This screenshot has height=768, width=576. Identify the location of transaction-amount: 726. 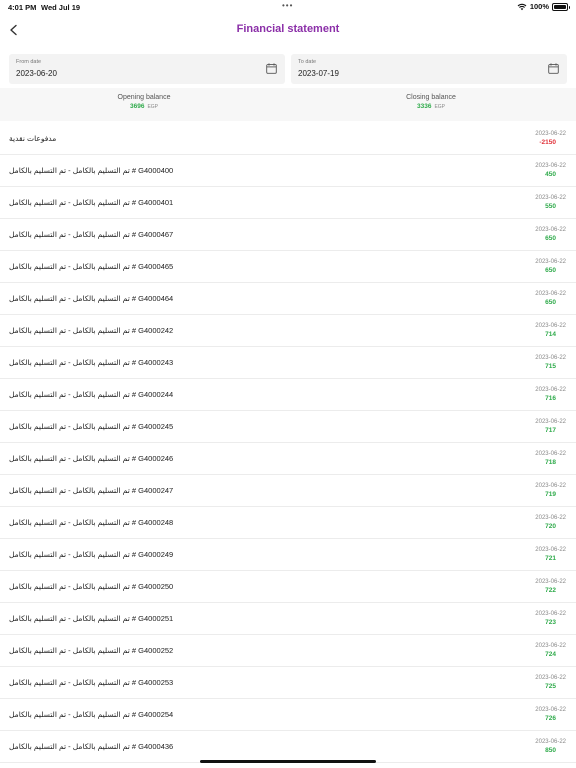
(550, 718).